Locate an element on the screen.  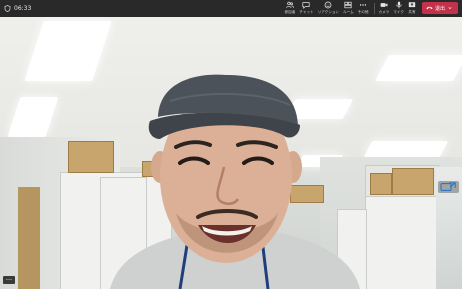
rooms-icon is located at coordinates (348, 5).